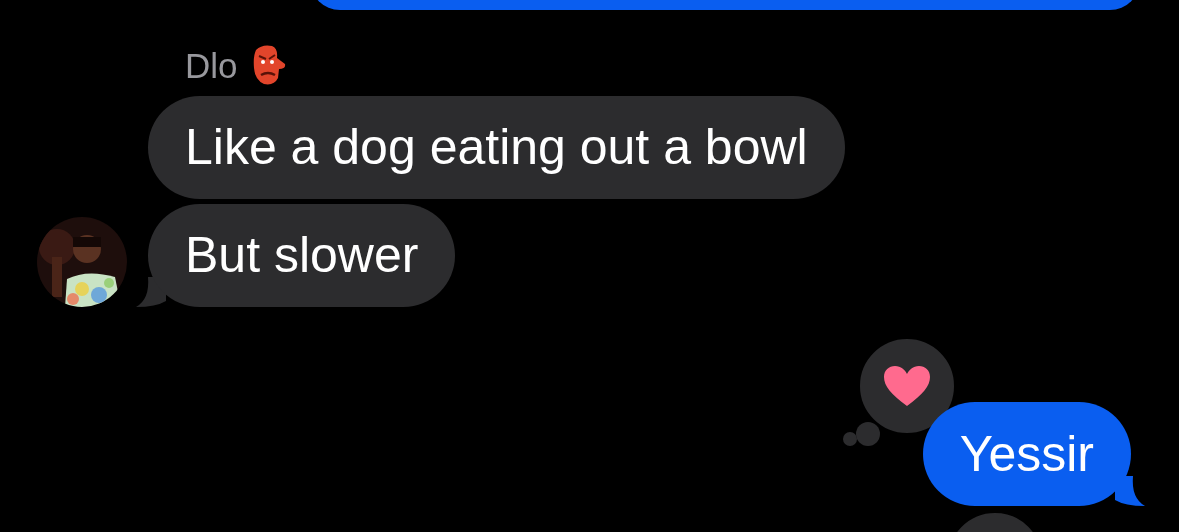  Describe the element at coordinates (1026, 454) in the screenshot. I see `message-bubble: Yessir` at that location.